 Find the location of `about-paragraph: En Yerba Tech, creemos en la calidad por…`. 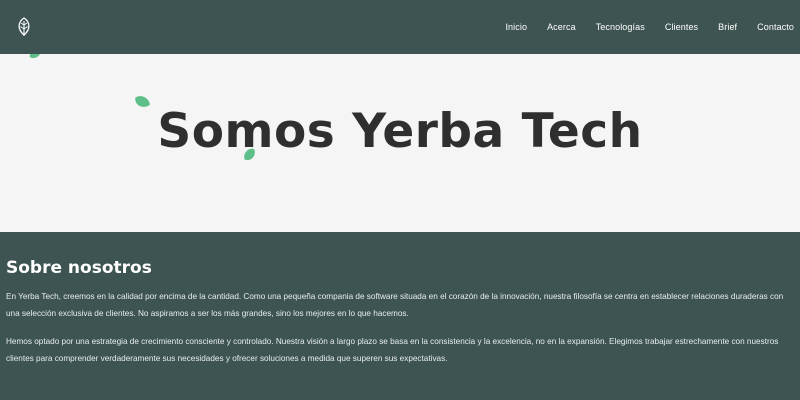

about-paragraph: En Yerba Tech, creemos en la calidad por… is located at coordinates (395, 305).